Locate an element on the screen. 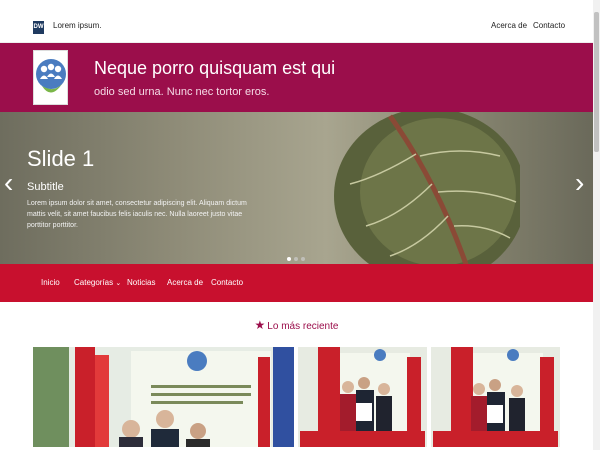 This screenshot has height=450, width=600. page-scrollbar is located at coordinates (596, 225).